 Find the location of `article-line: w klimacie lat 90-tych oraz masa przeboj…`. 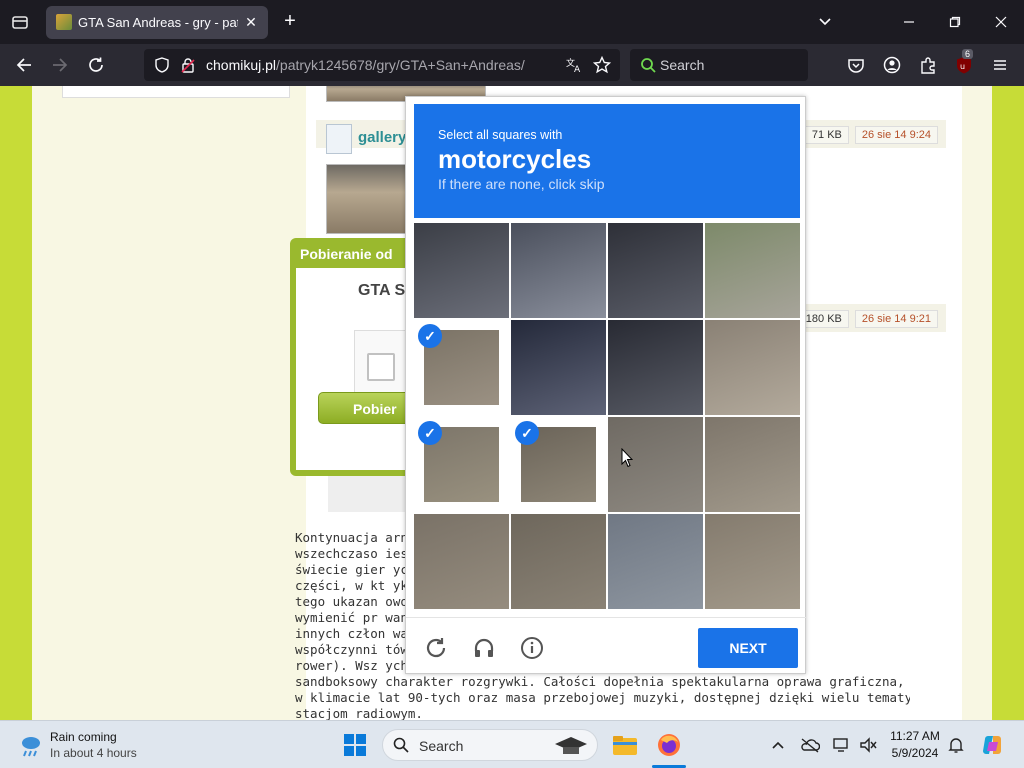

article-line: w klimacie lat 90-tych oraz masa przeboj… is located at coordinates (602, 697).